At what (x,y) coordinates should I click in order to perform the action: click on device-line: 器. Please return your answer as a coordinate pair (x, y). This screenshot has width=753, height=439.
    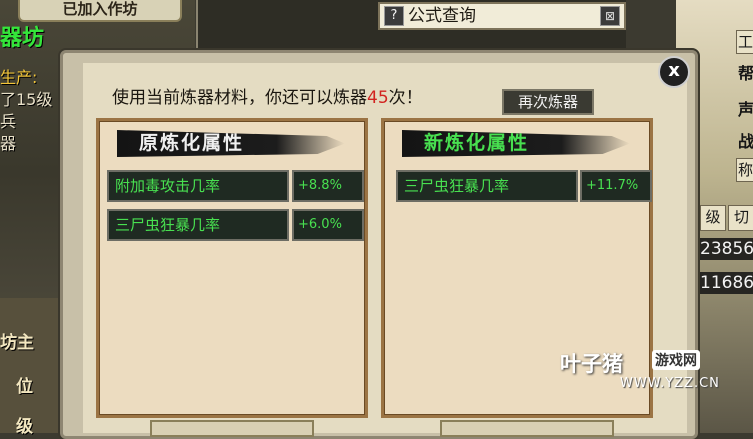
    Looking at the image, I should click on (8, 143).